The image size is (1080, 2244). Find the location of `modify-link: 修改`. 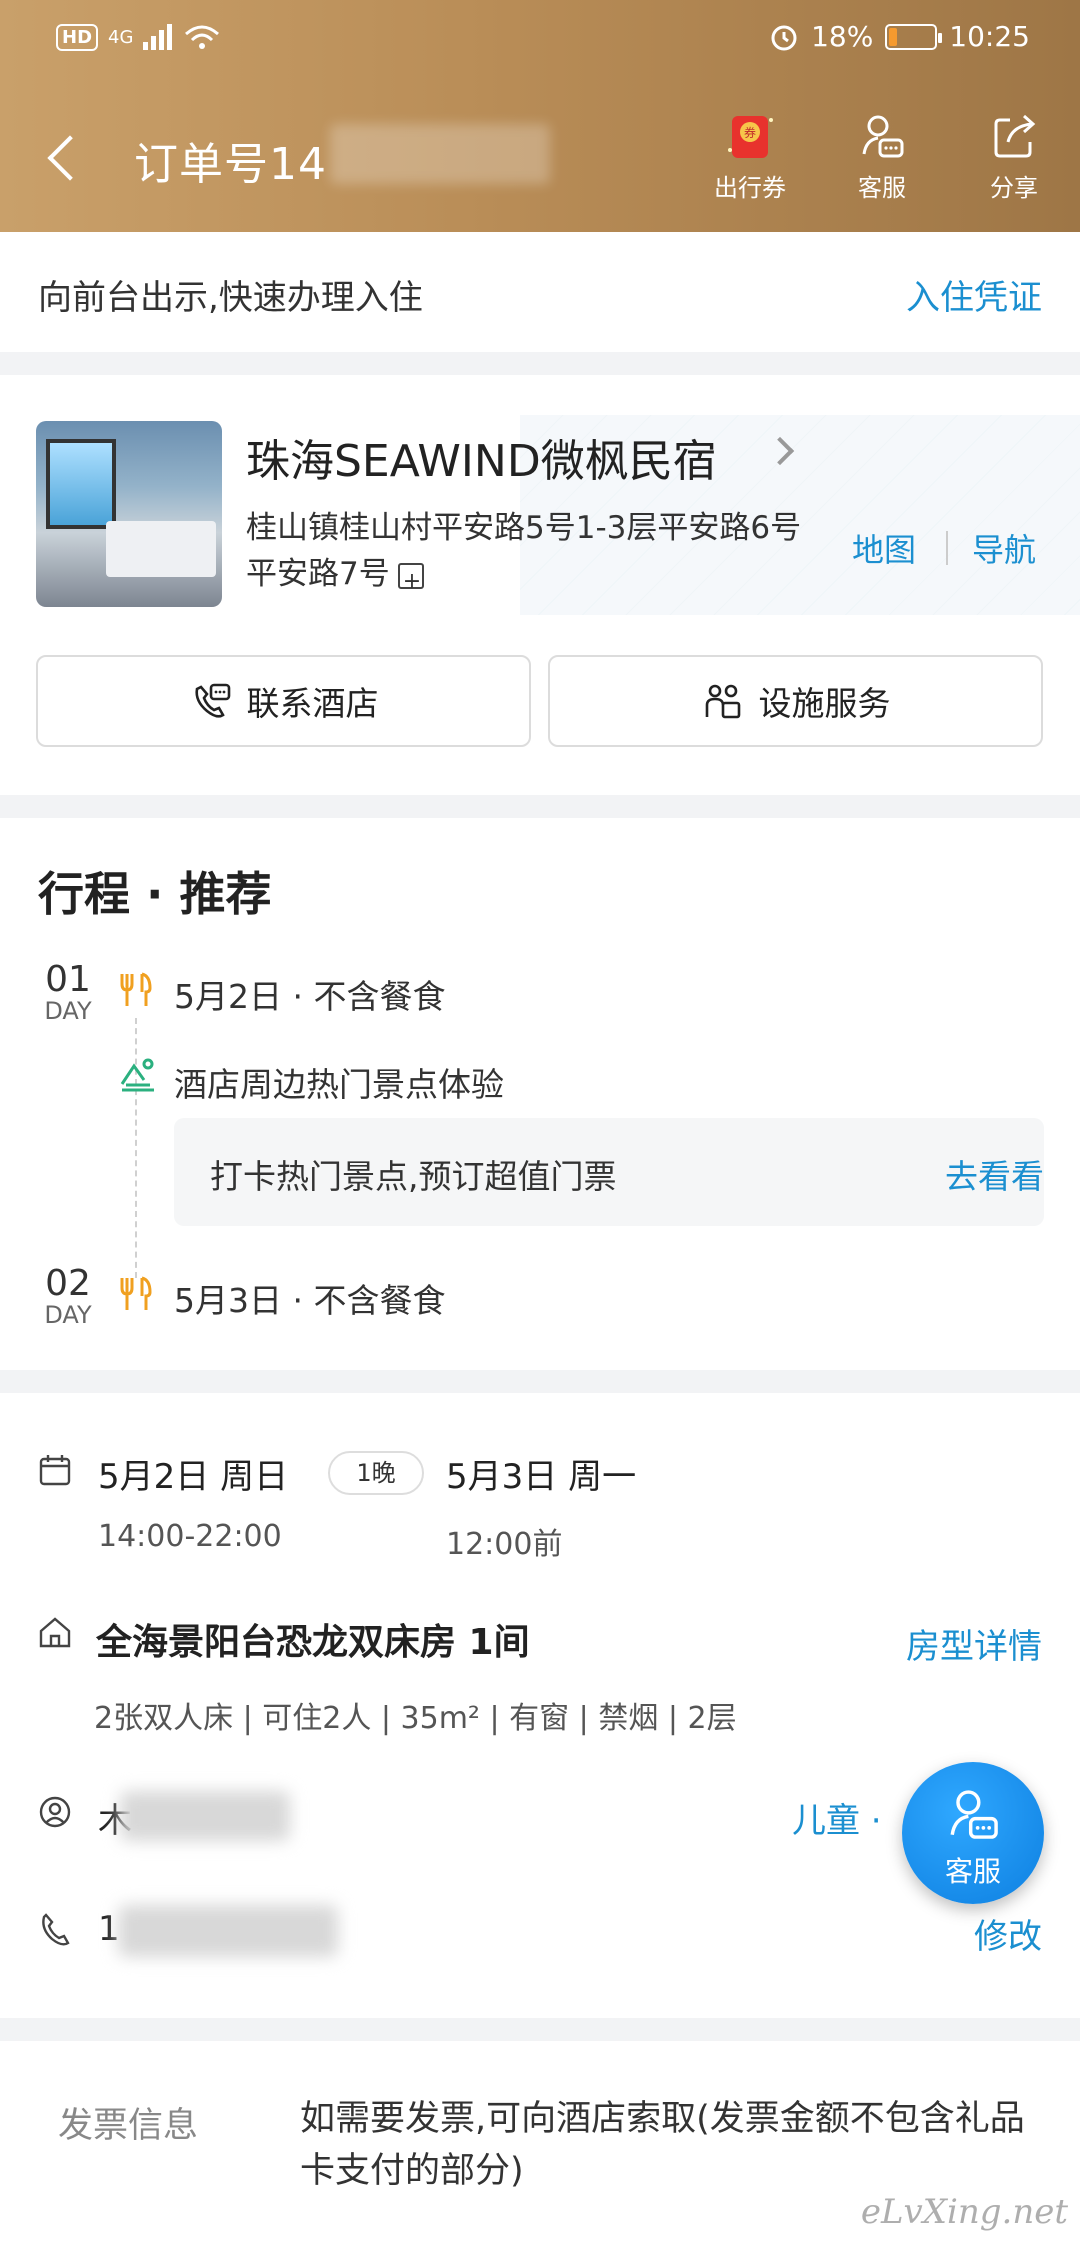

modify-link: 修改 is located at coordinates (1008, 1933).